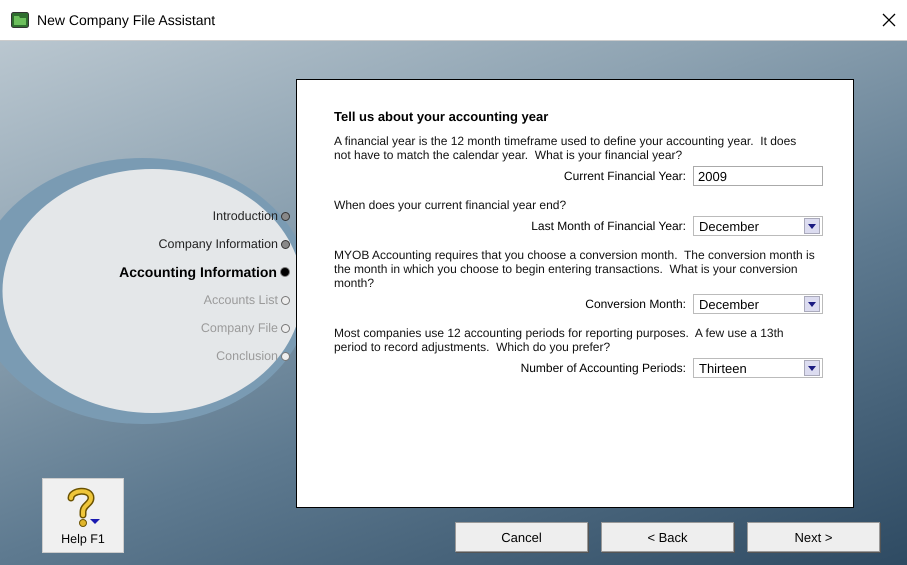 Image resolution: width=907 pixels, height=565 pixels. What do you see at coordinates (603, 368) in the screenshot?
I see `field-label: Number of Accounting Periods:` at bounding box center [603, 368].